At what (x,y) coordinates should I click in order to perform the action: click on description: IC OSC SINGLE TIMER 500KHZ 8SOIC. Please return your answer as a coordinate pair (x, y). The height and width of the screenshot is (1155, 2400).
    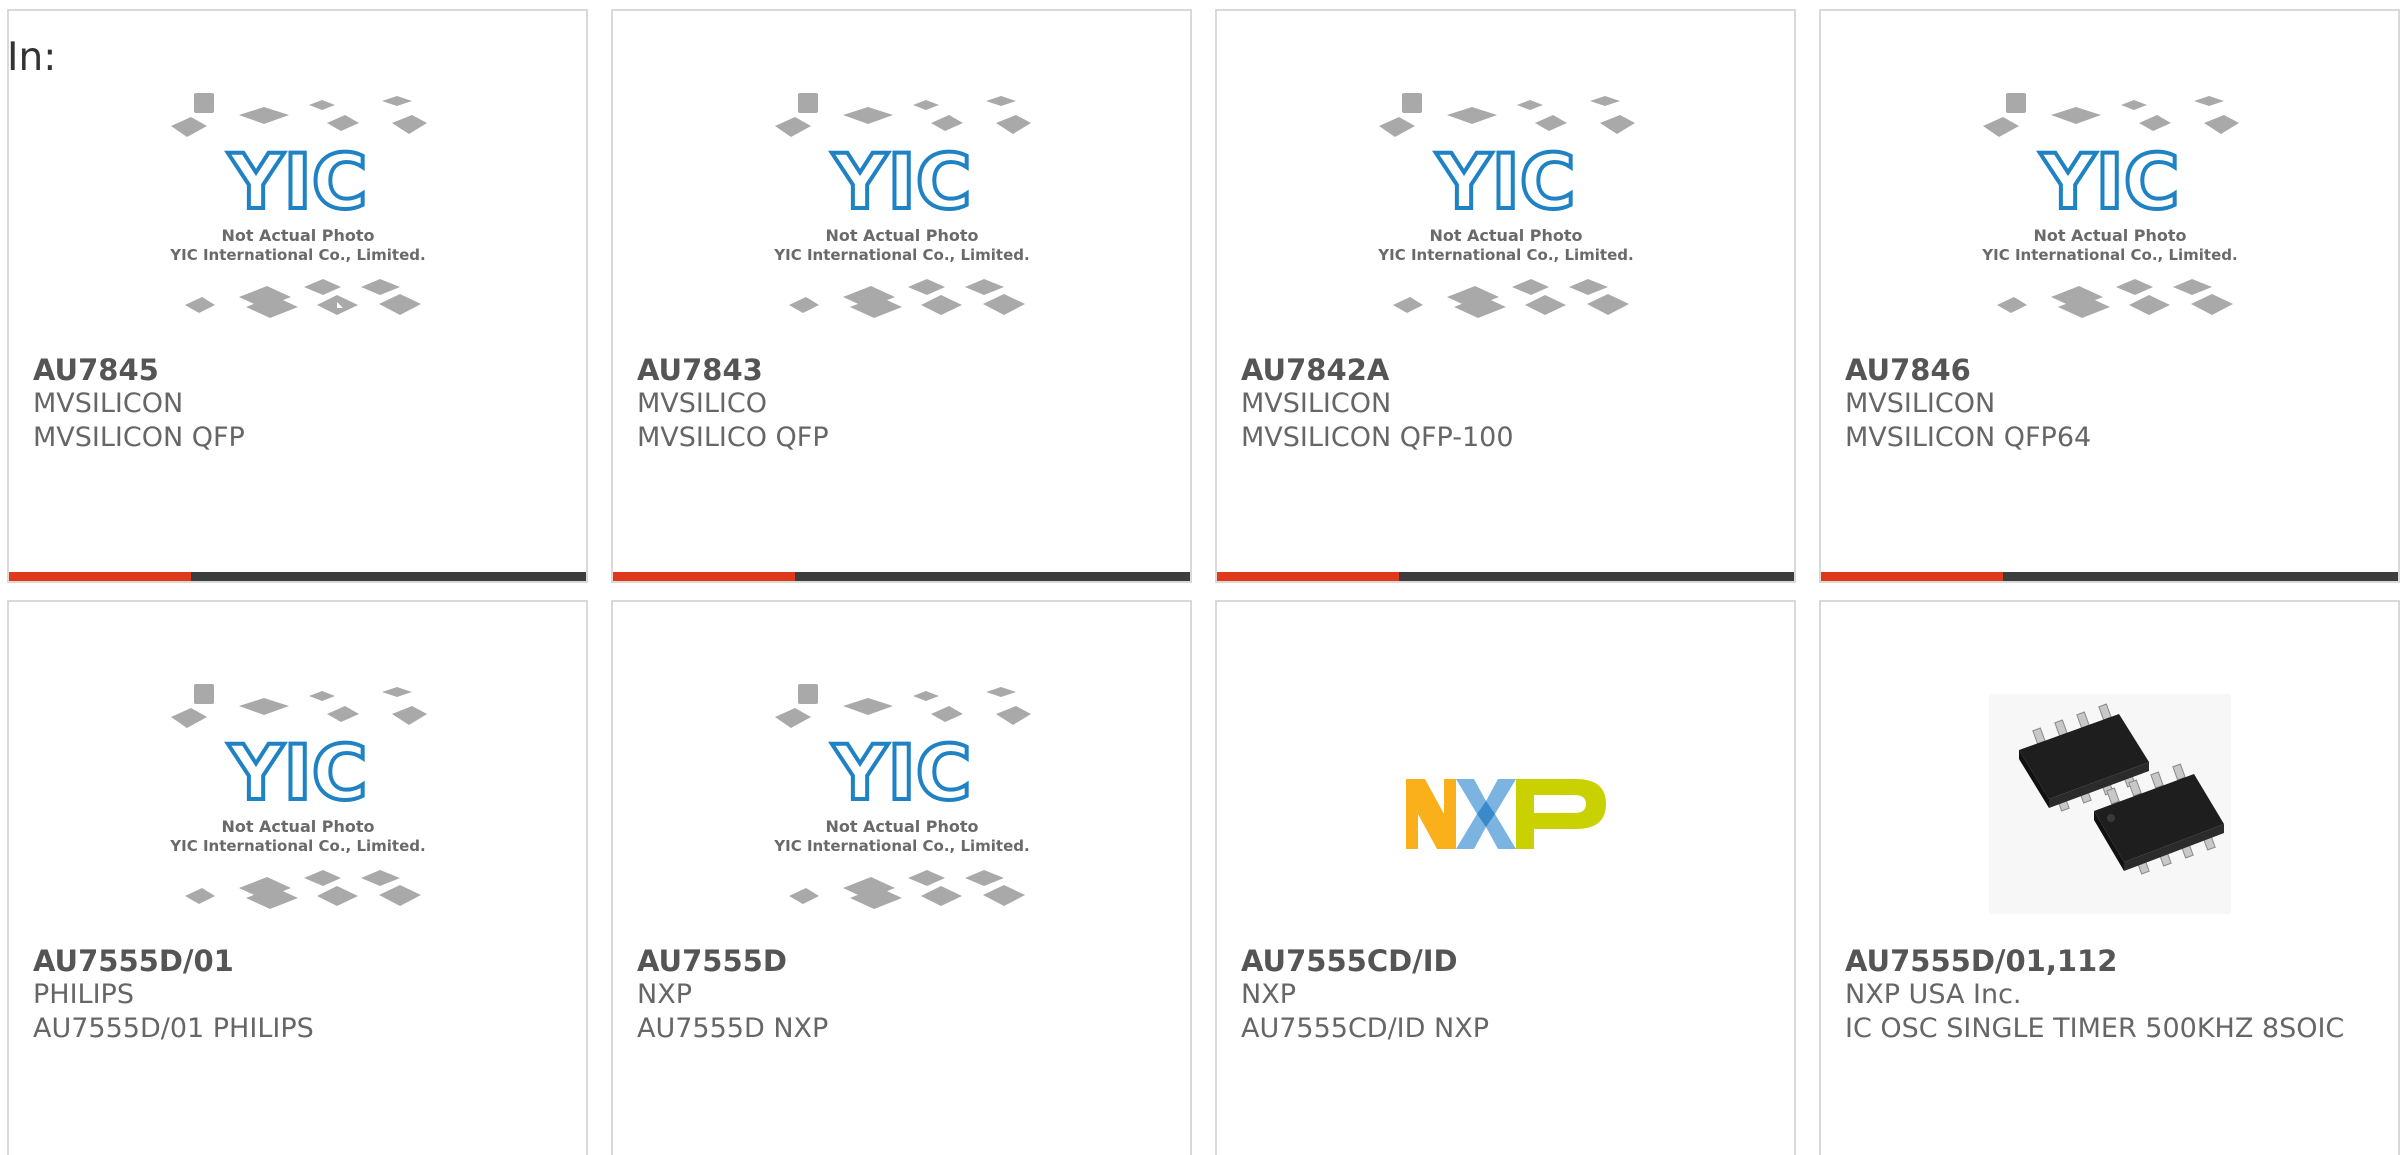
    Looking at the image, I should click on (2095, 1028).